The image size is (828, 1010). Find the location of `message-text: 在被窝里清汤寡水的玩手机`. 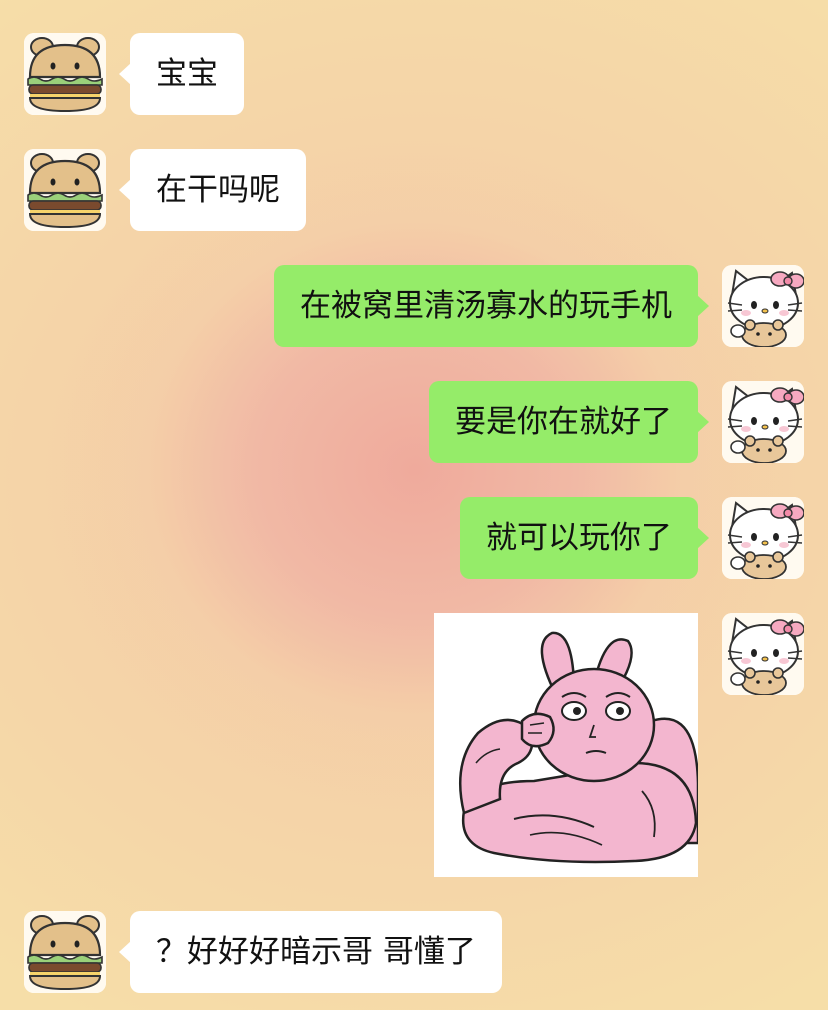

message-text: 在被窝里清汤寡水的玩手机 is located at coordinates (486, 306).